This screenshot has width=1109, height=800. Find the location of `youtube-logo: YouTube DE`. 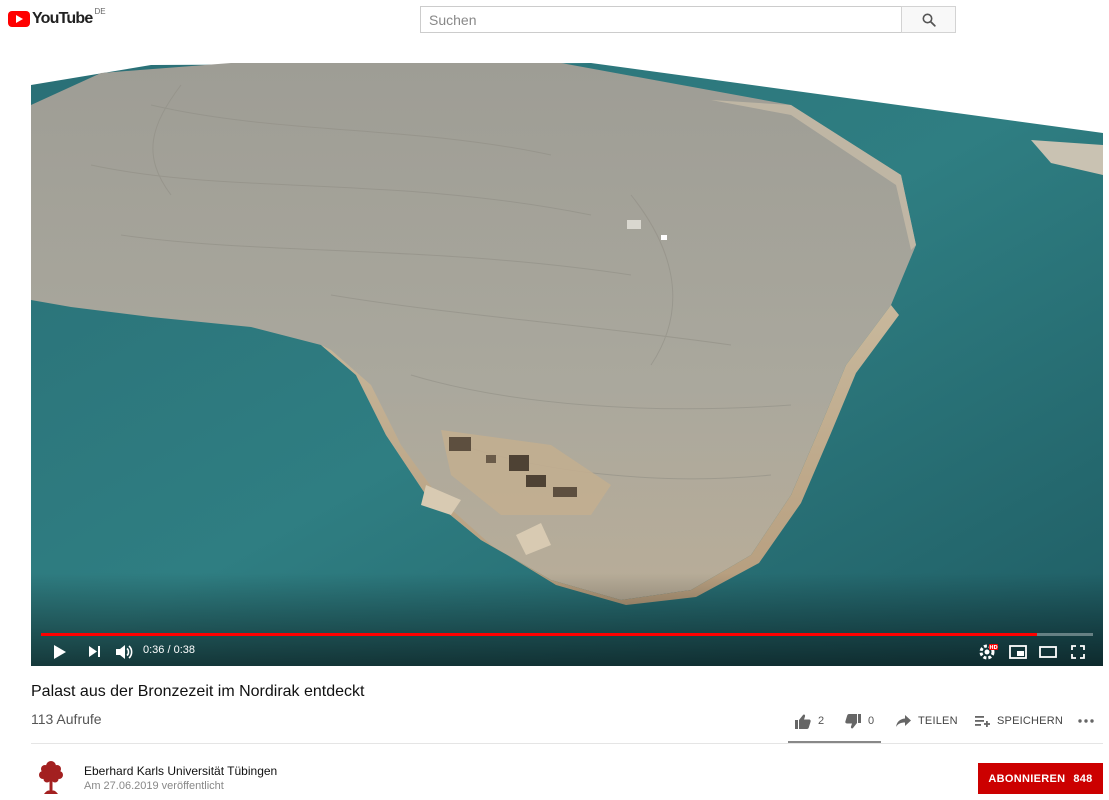

youtube-logo: YouTube DE is located at coordinates (57, 18).